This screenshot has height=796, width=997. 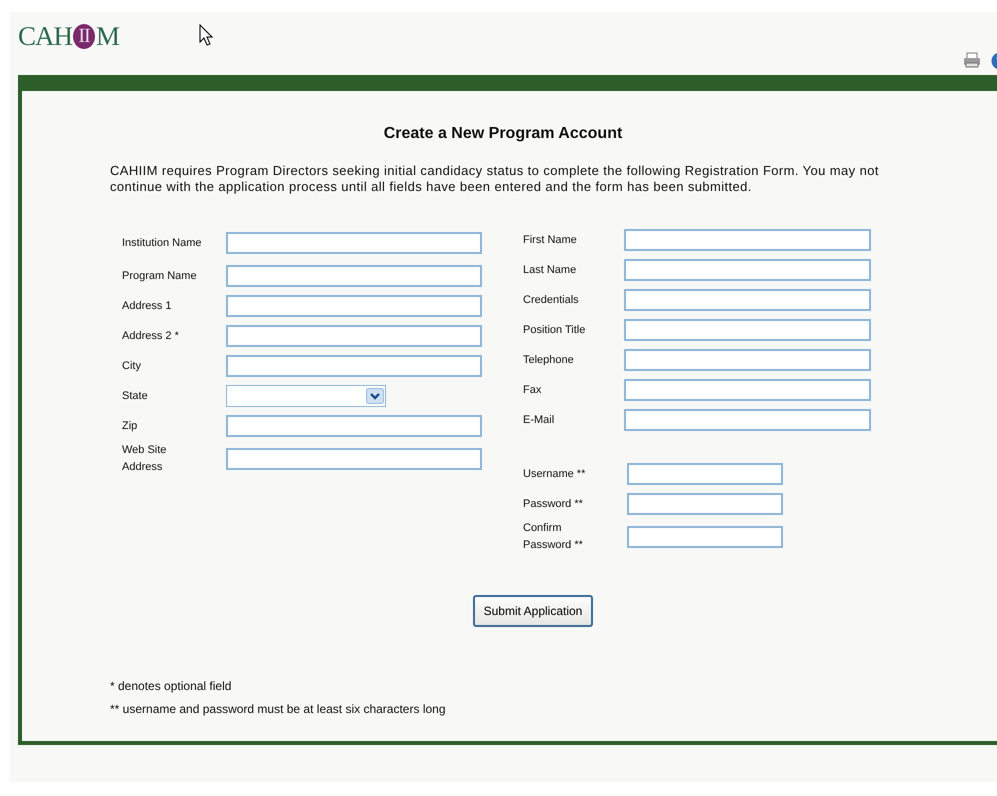 I want to click on footnote: ** username and password must be at least six characters long, so click(x=278, y=709).